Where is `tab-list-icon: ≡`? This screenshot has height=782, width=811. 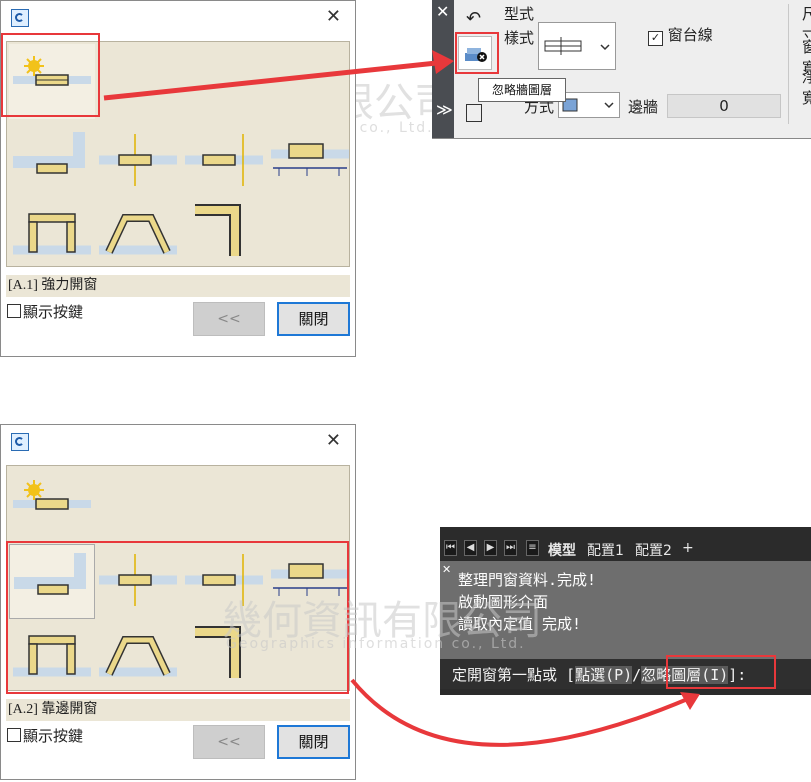
tab-list-icon: ≡ is located at coordinates (532, 548).